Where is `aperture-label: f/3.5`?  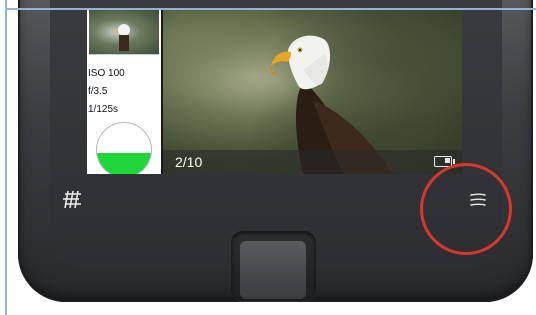 aperture-label: f/3.5 is located at coordinates (98, 91).